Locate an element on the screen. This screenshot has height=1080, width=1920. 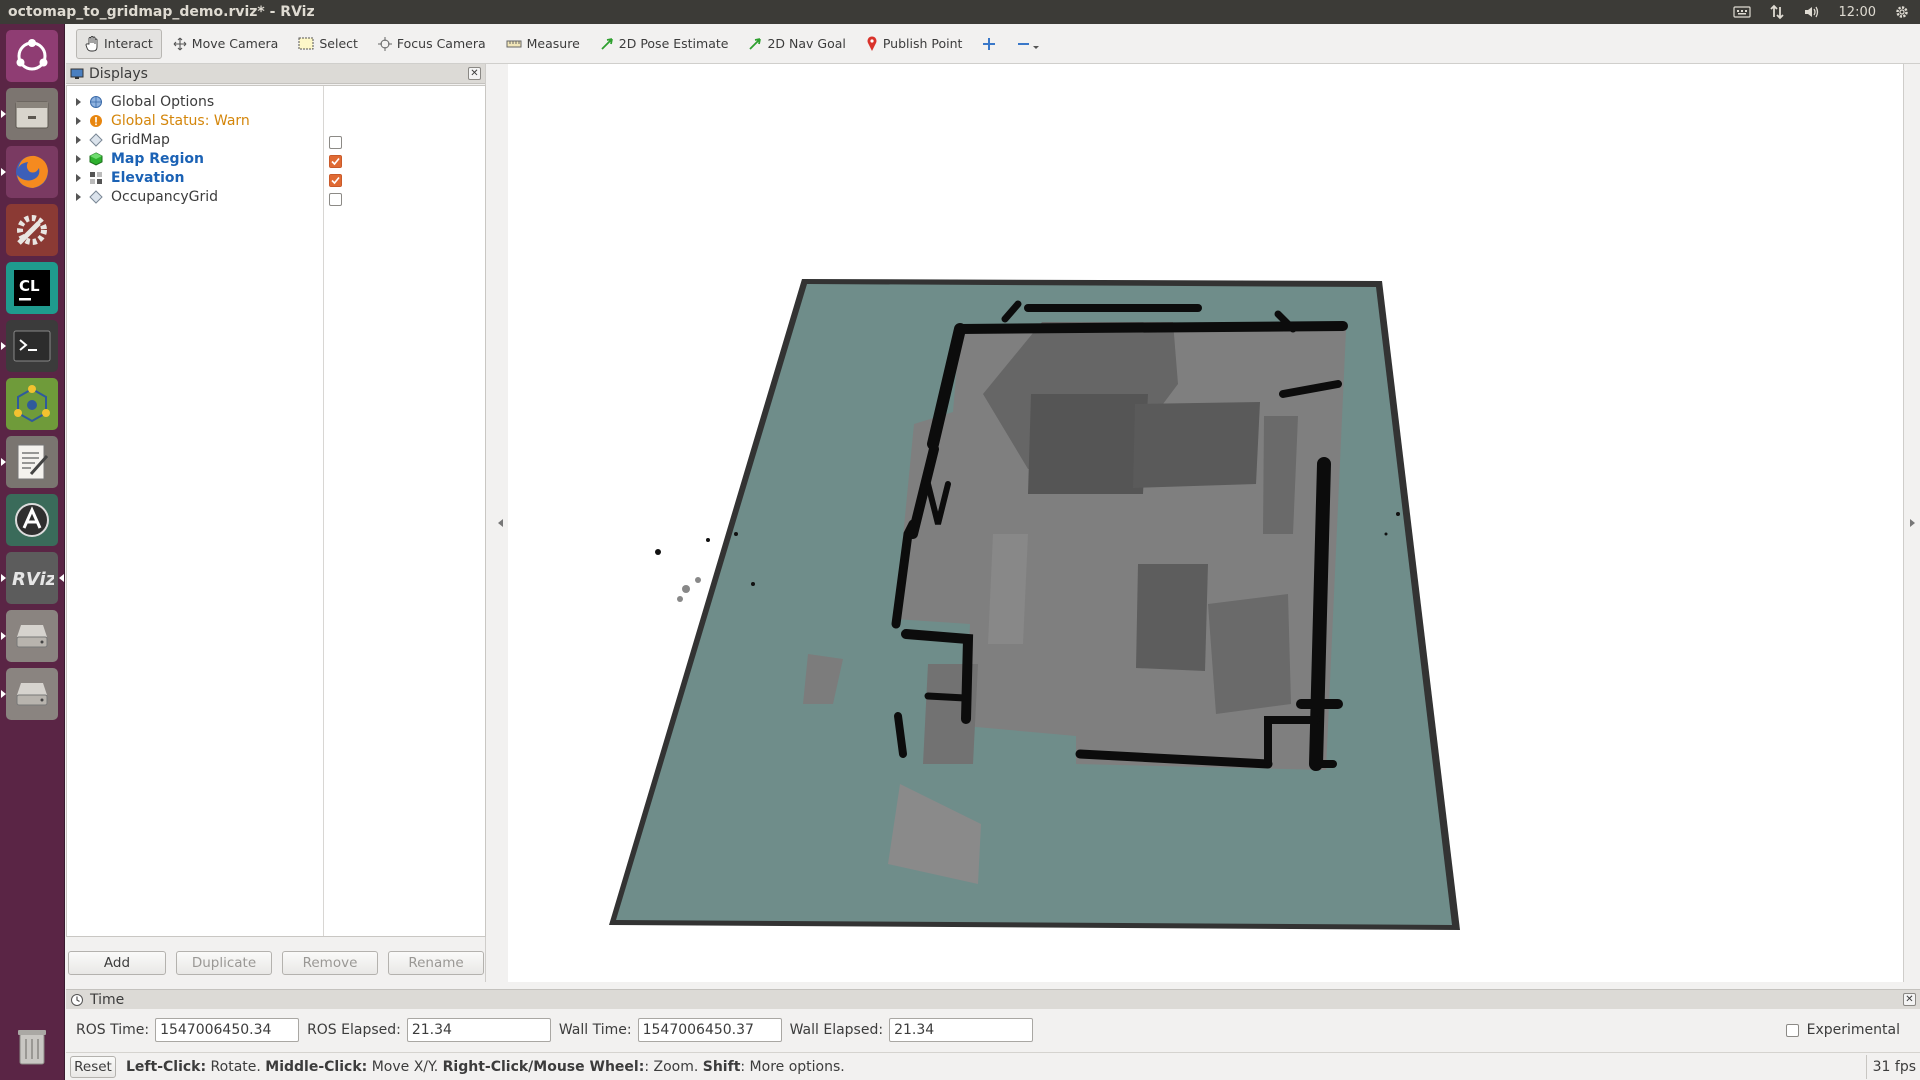
rename-display-button: Rename is located at coordinates (436, 963).